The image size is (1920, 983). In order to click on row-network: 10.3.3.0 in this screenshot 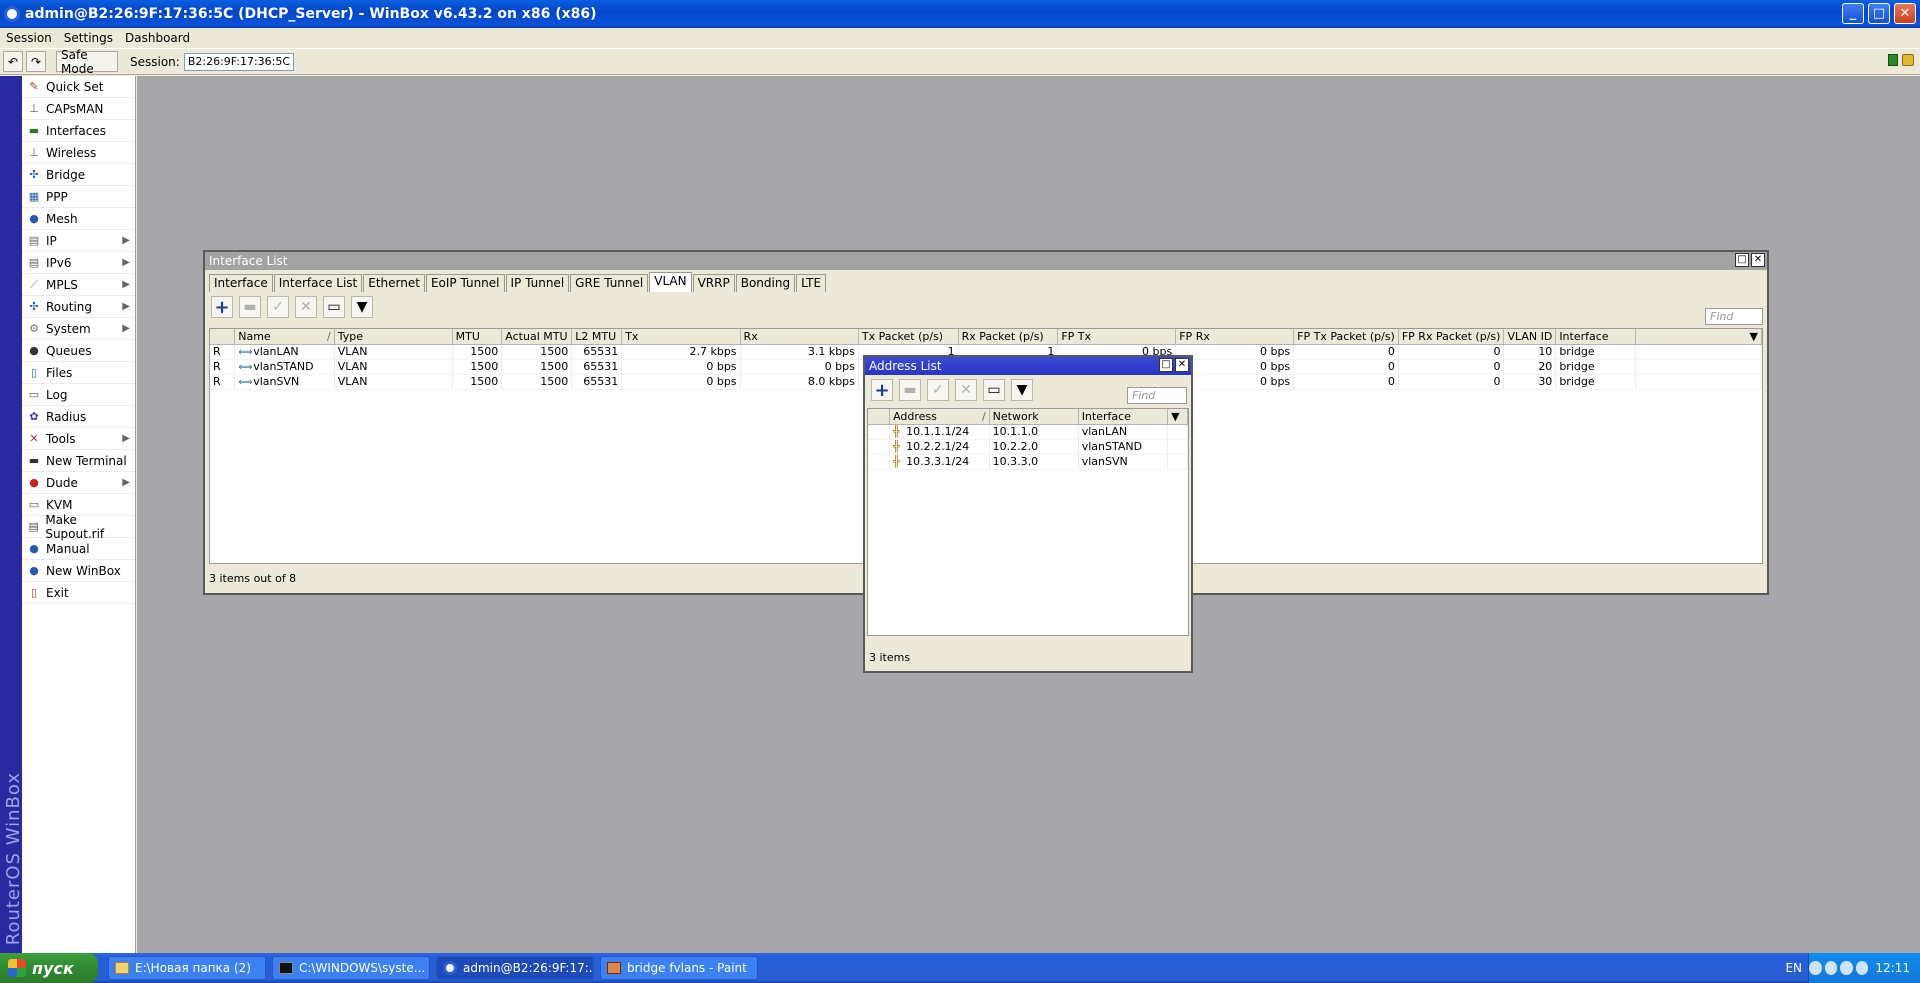, I will do `click(1034, 462)`.